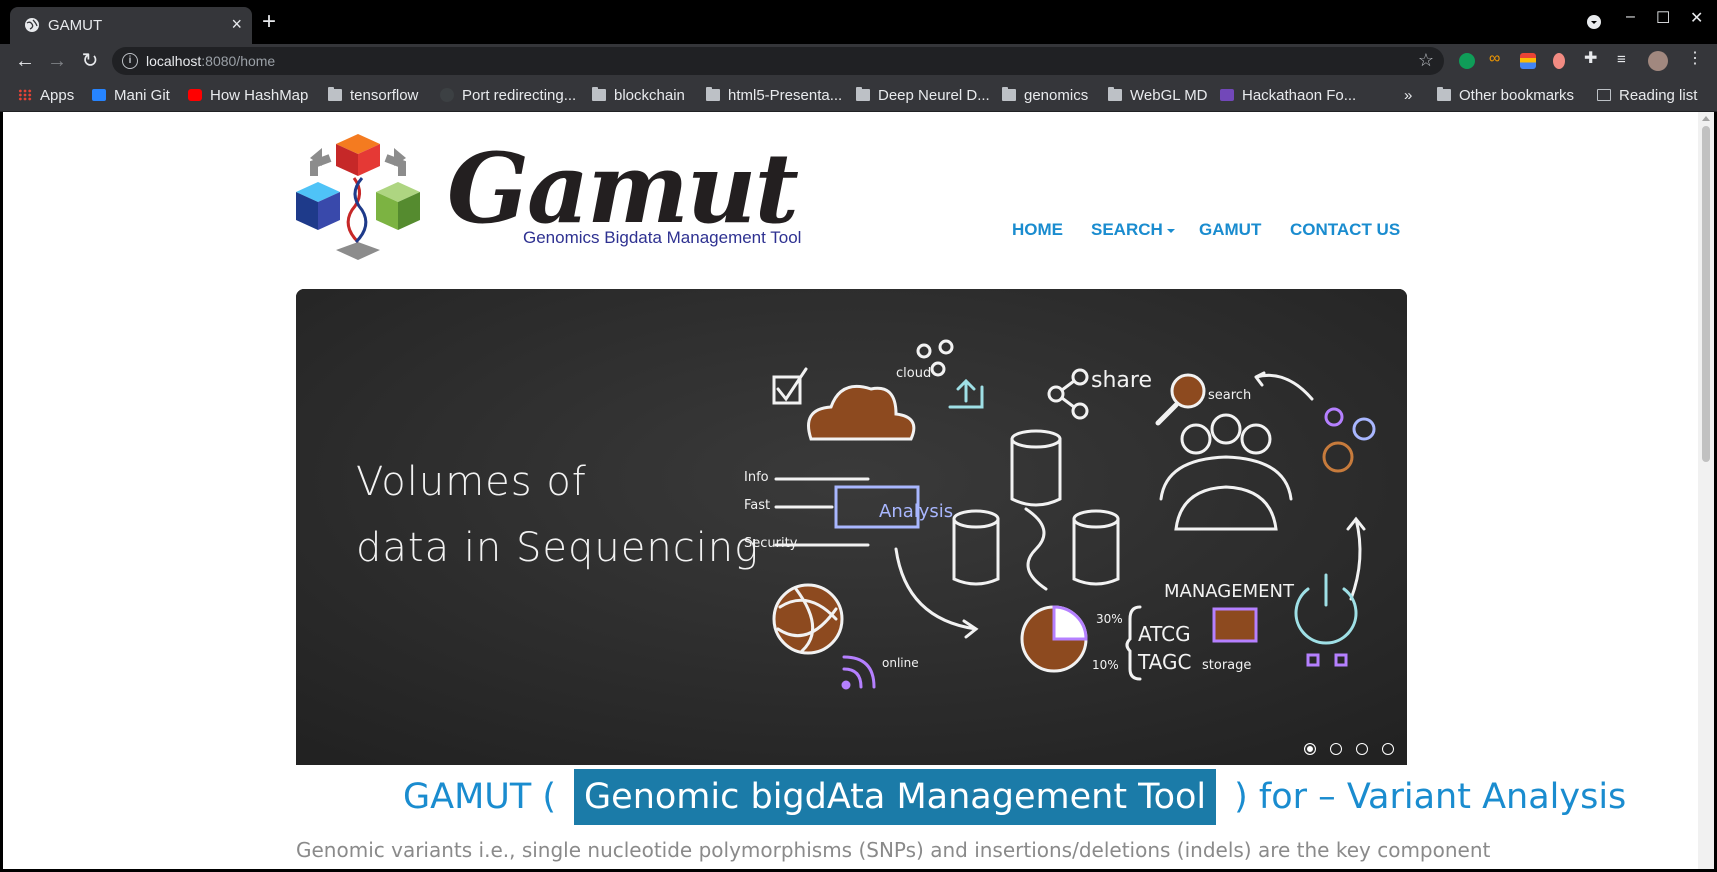 This screenshot has width=1717, height=872. Describe the element at coordinates (130, 61) in the screenshot. I see `site-info-icon: i` at that location.